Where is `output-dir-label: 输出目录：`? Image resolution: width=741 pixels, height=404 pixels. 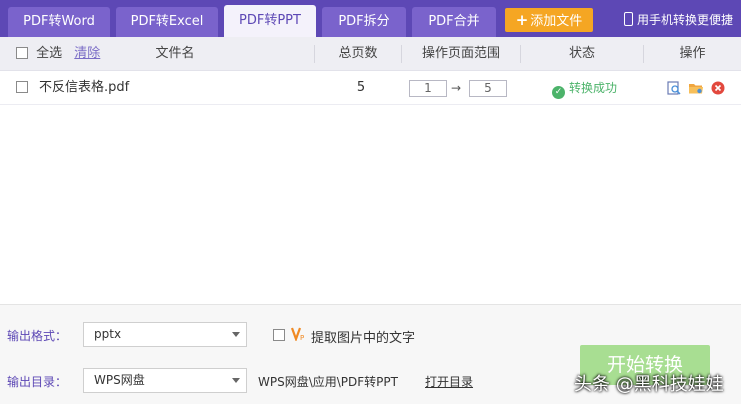
output-dir-label: 输出目录： is located at coordinates (37, 382).